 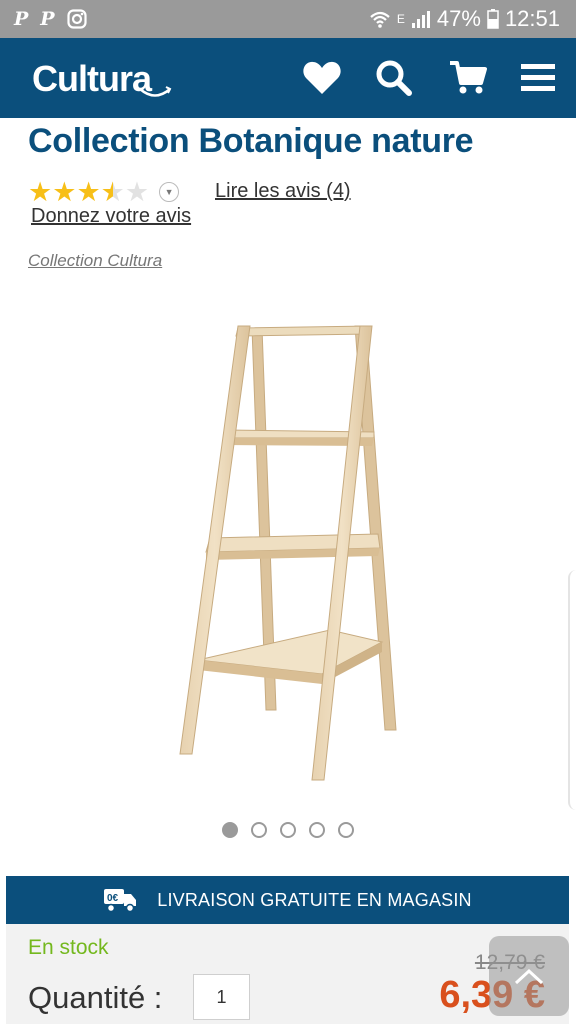 What do you see at coordinates (572, 690) in the screenshot?
I see `scroll-edge` at bounding box center [572, 690].